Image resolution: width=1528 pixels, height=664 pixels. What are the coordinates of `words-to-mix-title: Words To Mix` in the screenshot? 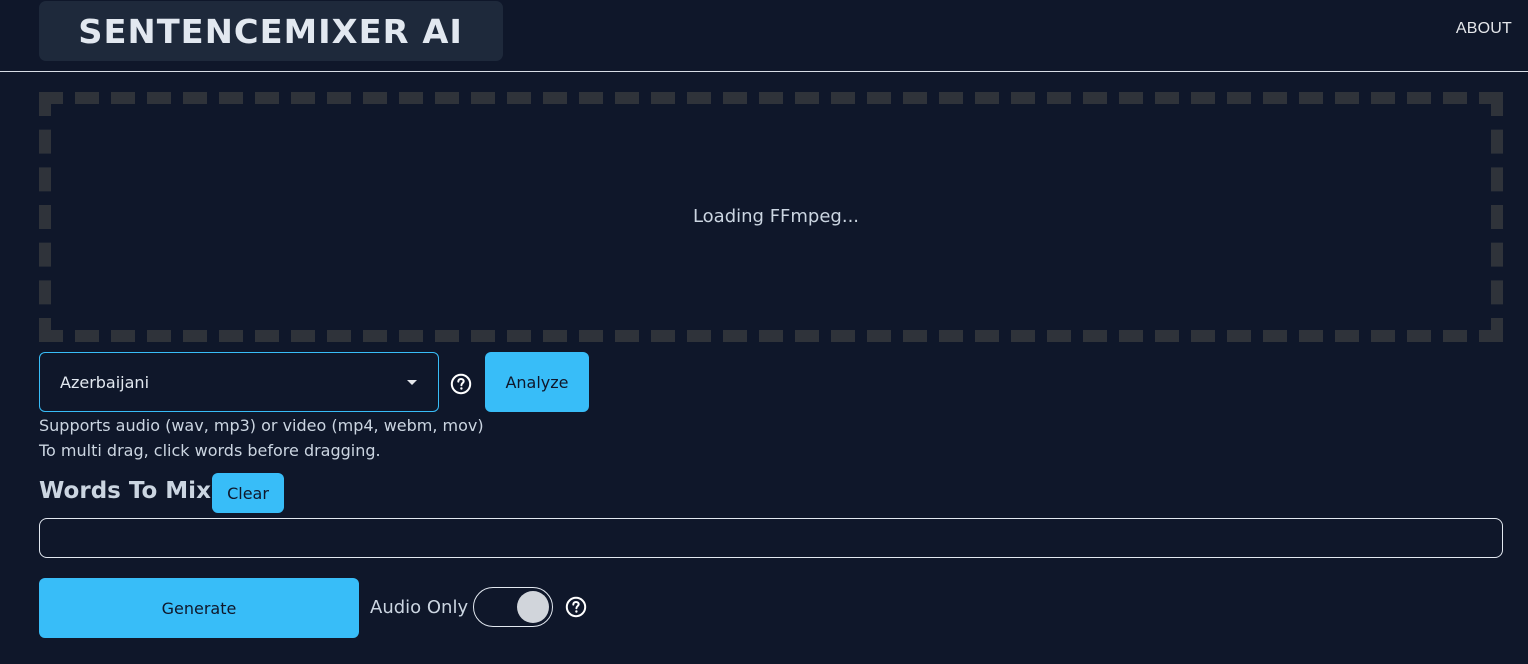 It's located at (125, 491).